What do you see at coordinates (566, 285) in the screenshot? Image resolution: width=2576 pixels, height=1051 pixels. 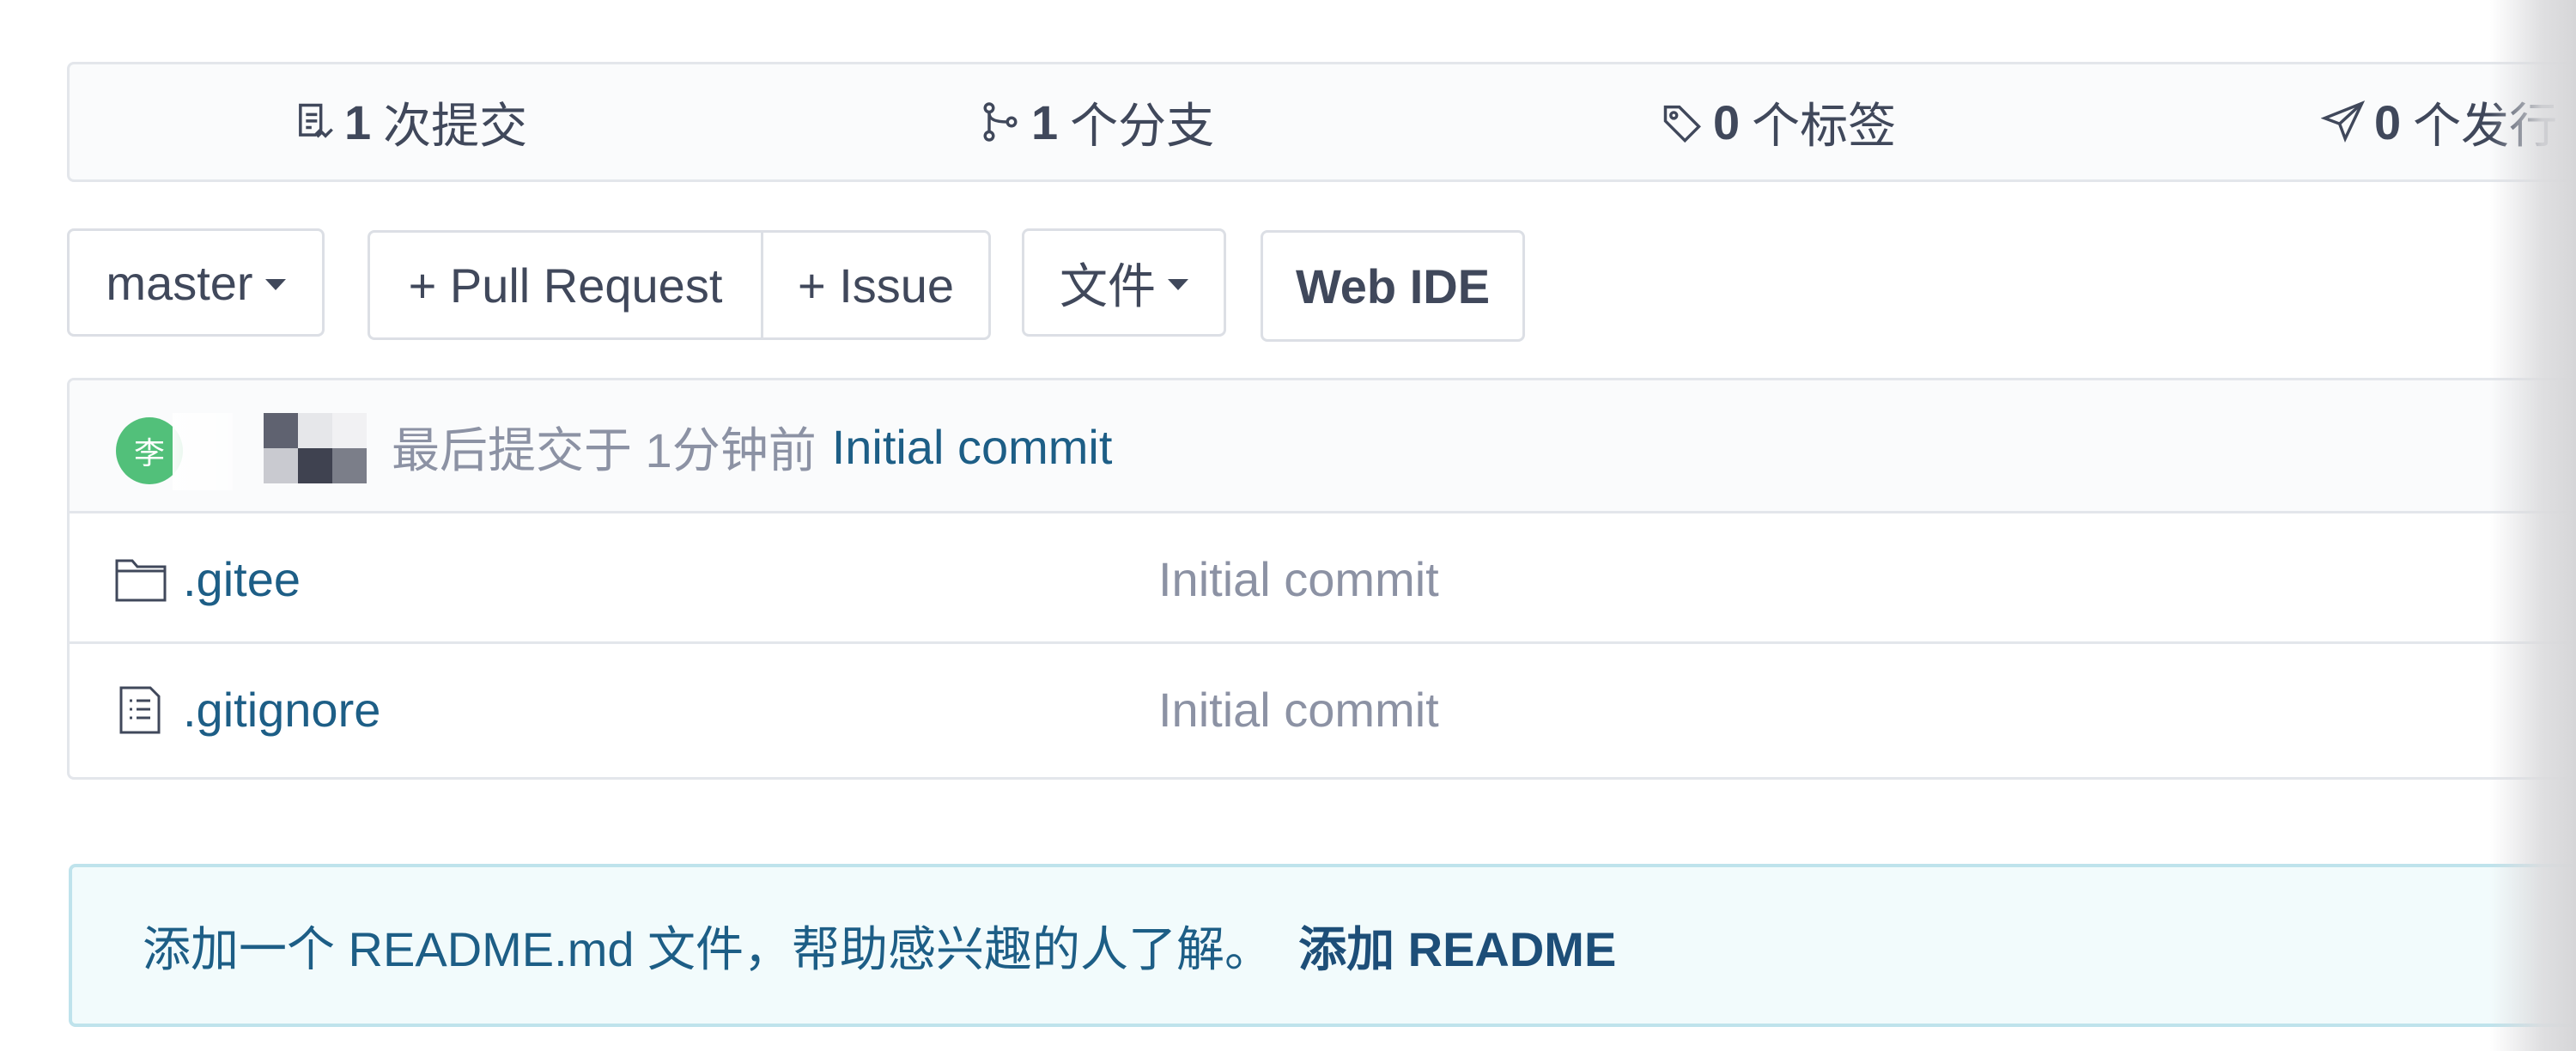 I see `new-pull-request-button: + Pull Request` at bounding box center [566, 285].